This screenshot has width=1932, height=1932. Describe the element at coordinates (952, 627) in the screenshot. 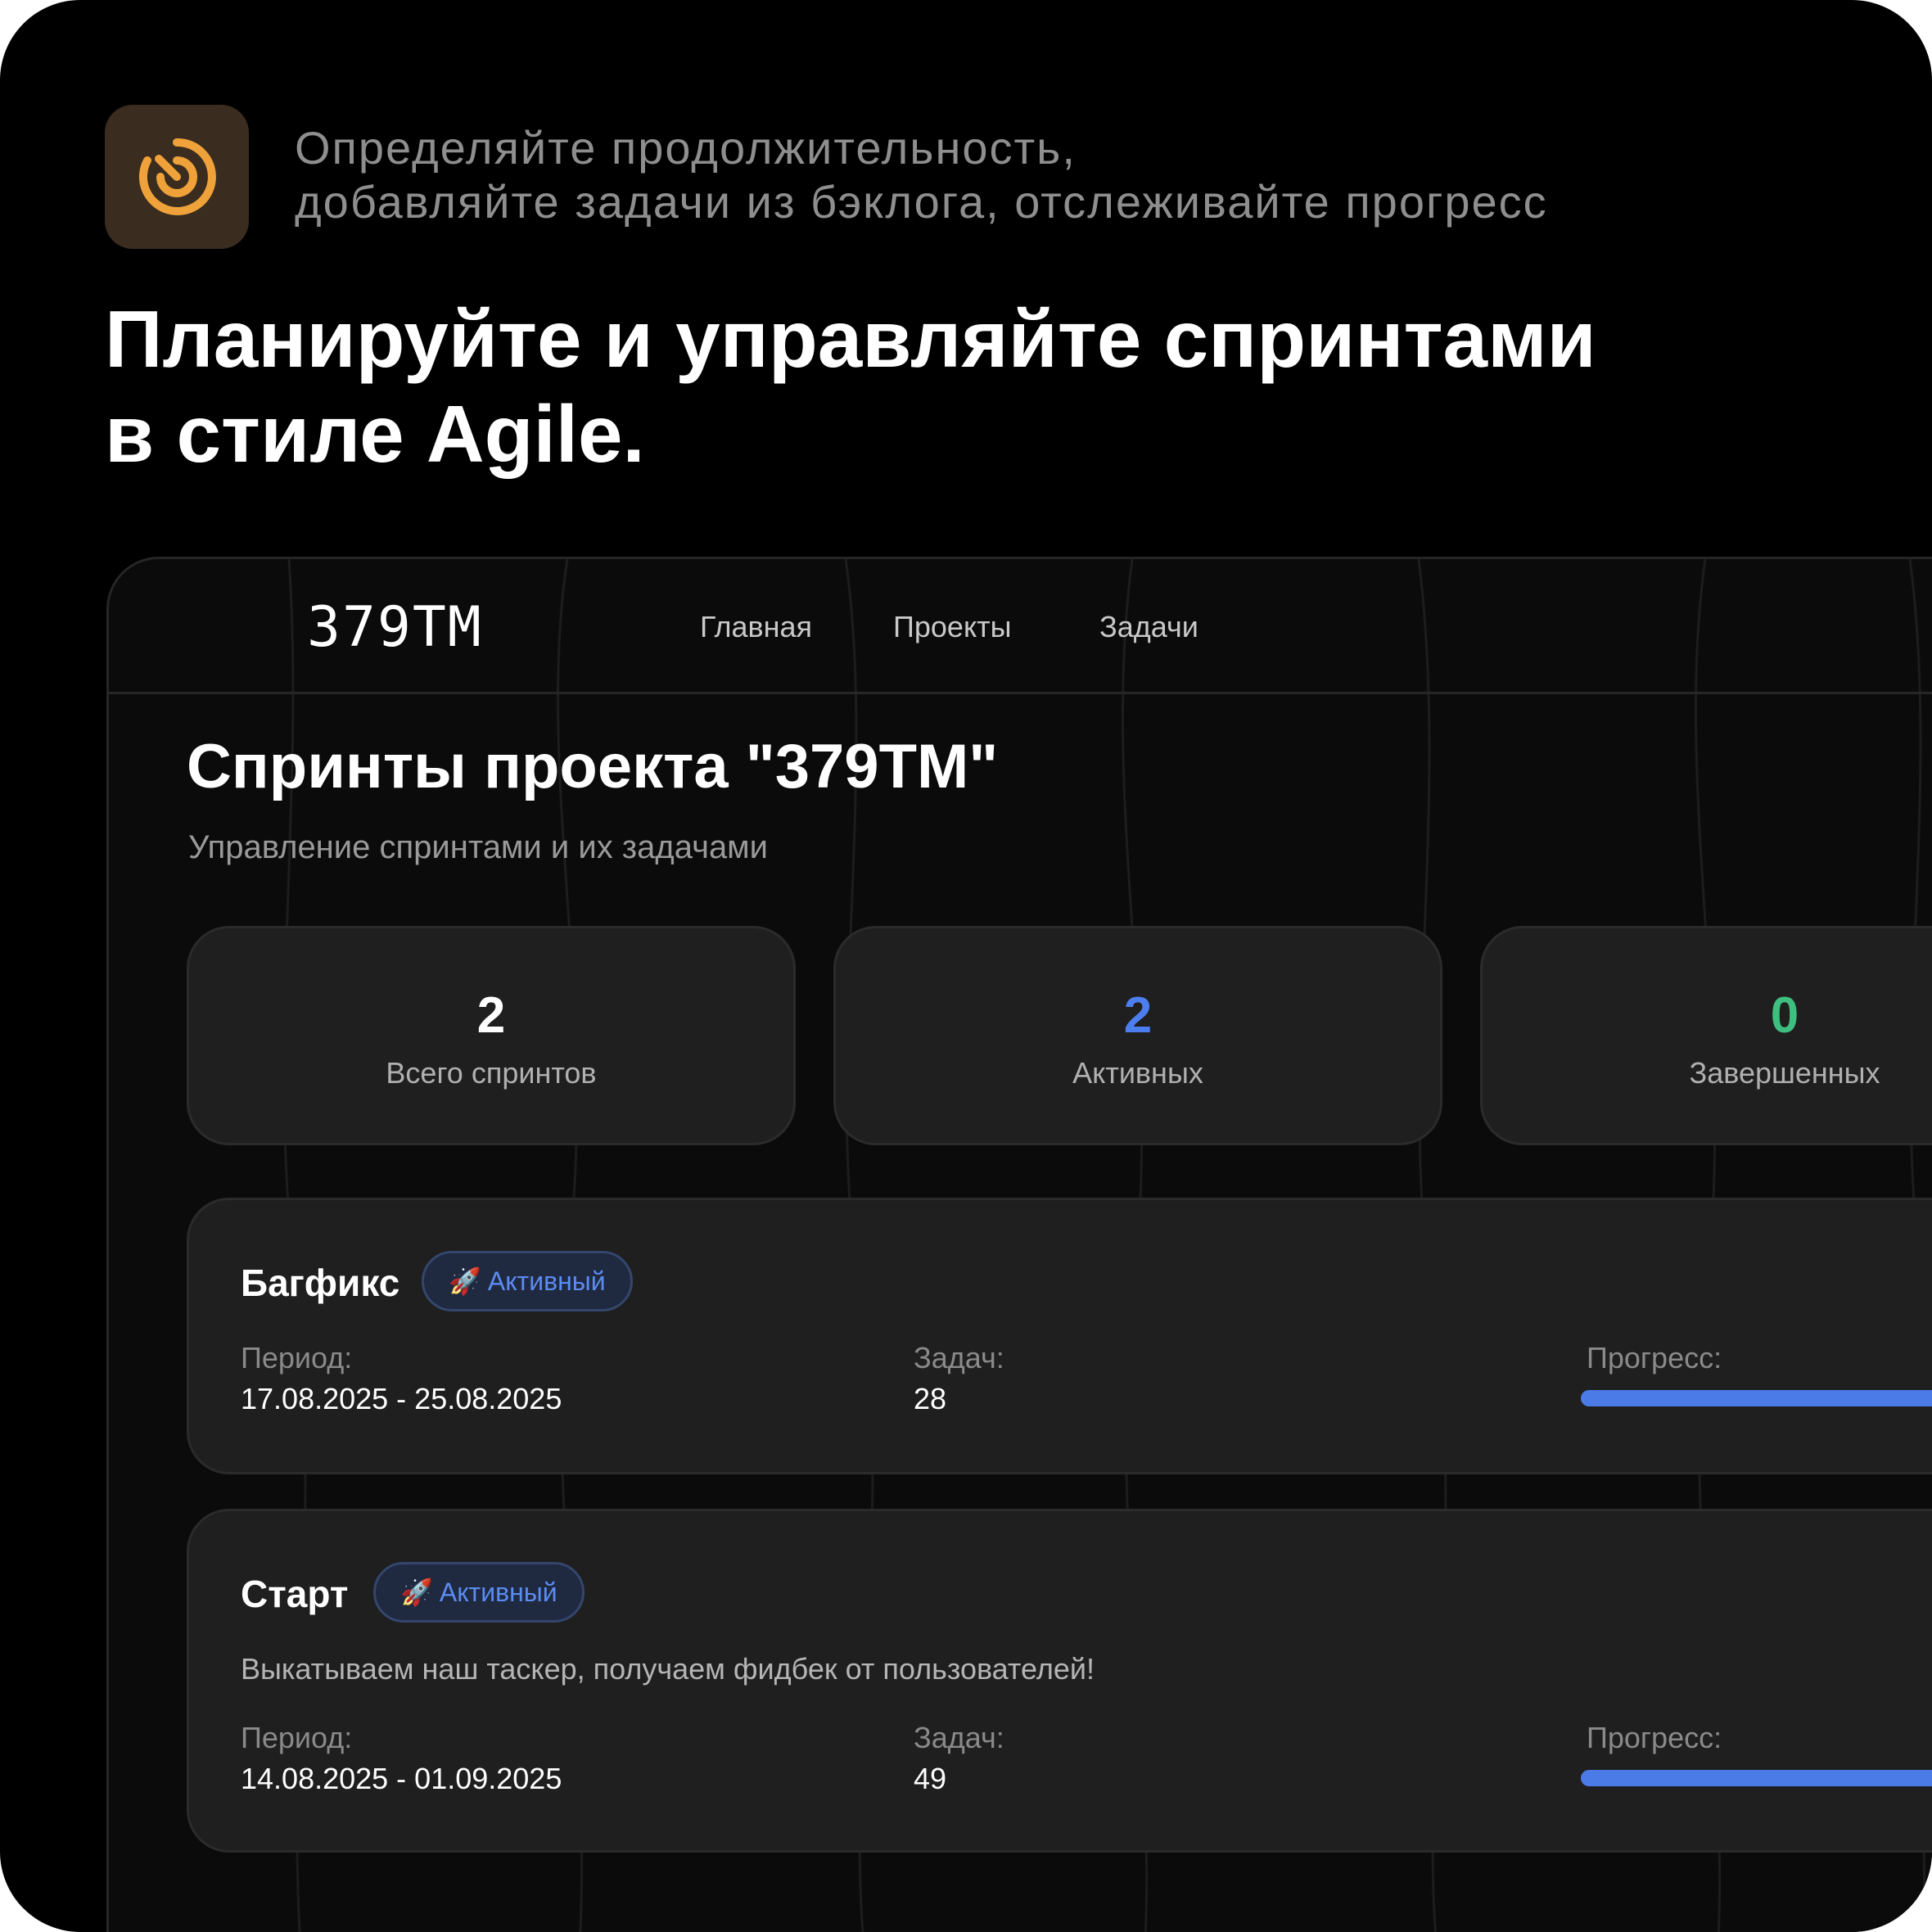

I see `nav-link-projects: Проекты` at that location.